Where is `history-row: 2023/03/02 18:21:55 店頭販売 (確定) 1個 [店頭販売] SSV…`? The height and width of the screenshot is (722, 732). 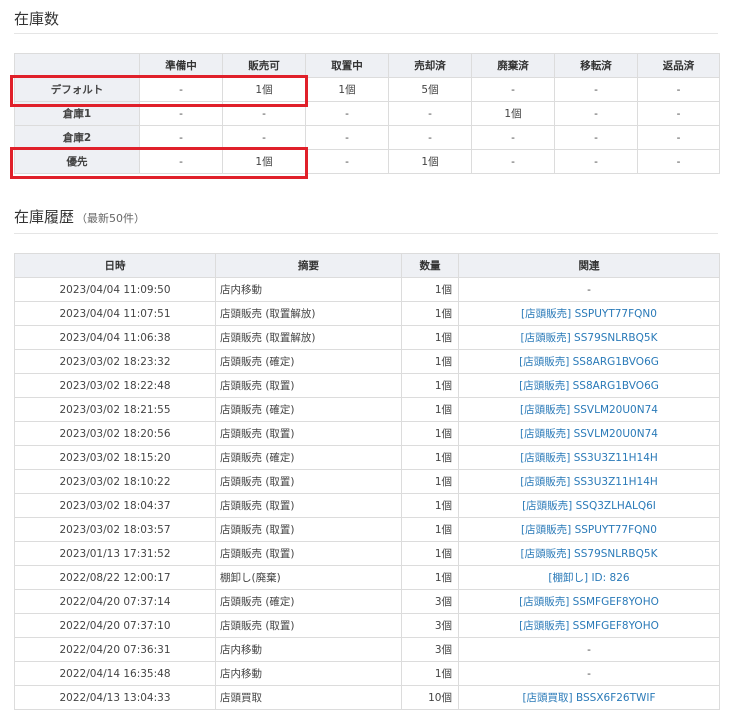
history-row: 2023/03/02 18:21:55 店頭販売 (確定) 1個 [店頭販売] SSV… is located at coordinates (367, 409).